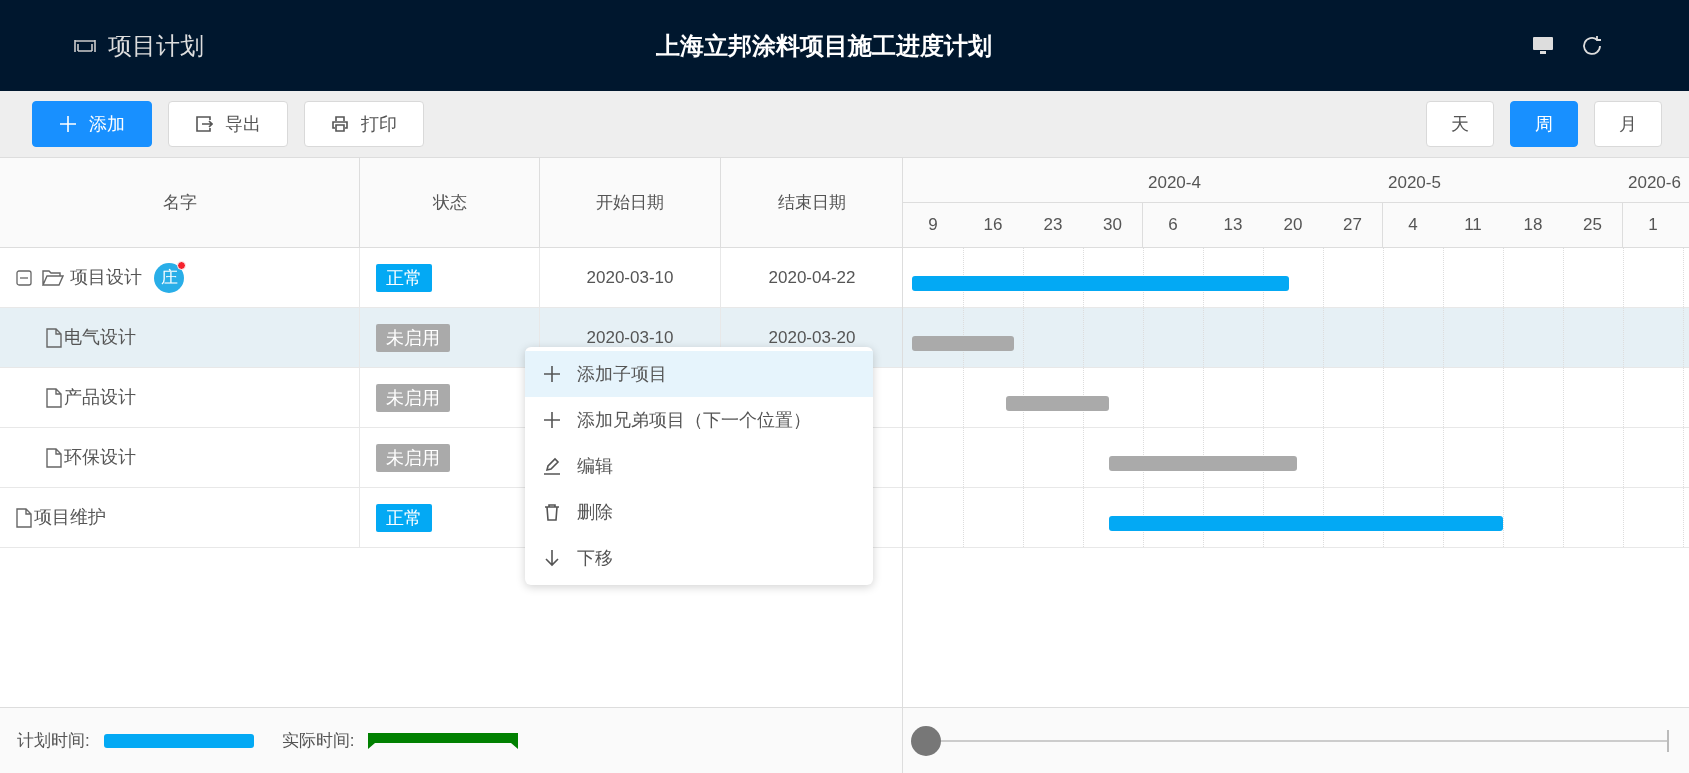 The height and width of the screenshot is (773, 1689). What do you see at coordinates (1592, 225) in the screenshot?
I see `week-label: 25` at bounding box center [1592, 225].